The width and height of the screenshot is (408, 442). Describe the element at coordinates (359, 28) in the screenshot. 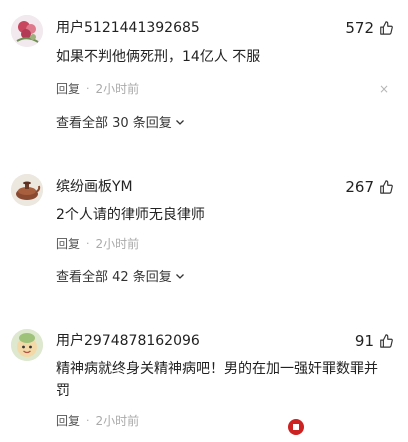

I see `like-count: 572` at that location.